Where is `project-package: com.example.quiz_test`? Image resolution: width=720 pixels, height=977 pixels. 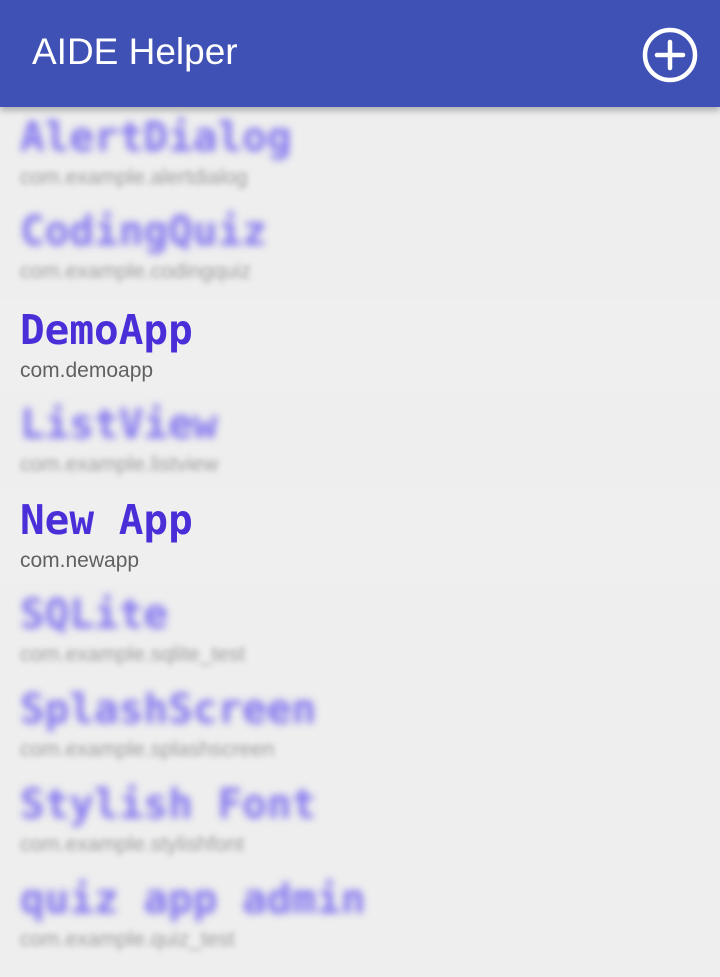
project-package: com.example.quiz_test is located at coordinates (127, 939).